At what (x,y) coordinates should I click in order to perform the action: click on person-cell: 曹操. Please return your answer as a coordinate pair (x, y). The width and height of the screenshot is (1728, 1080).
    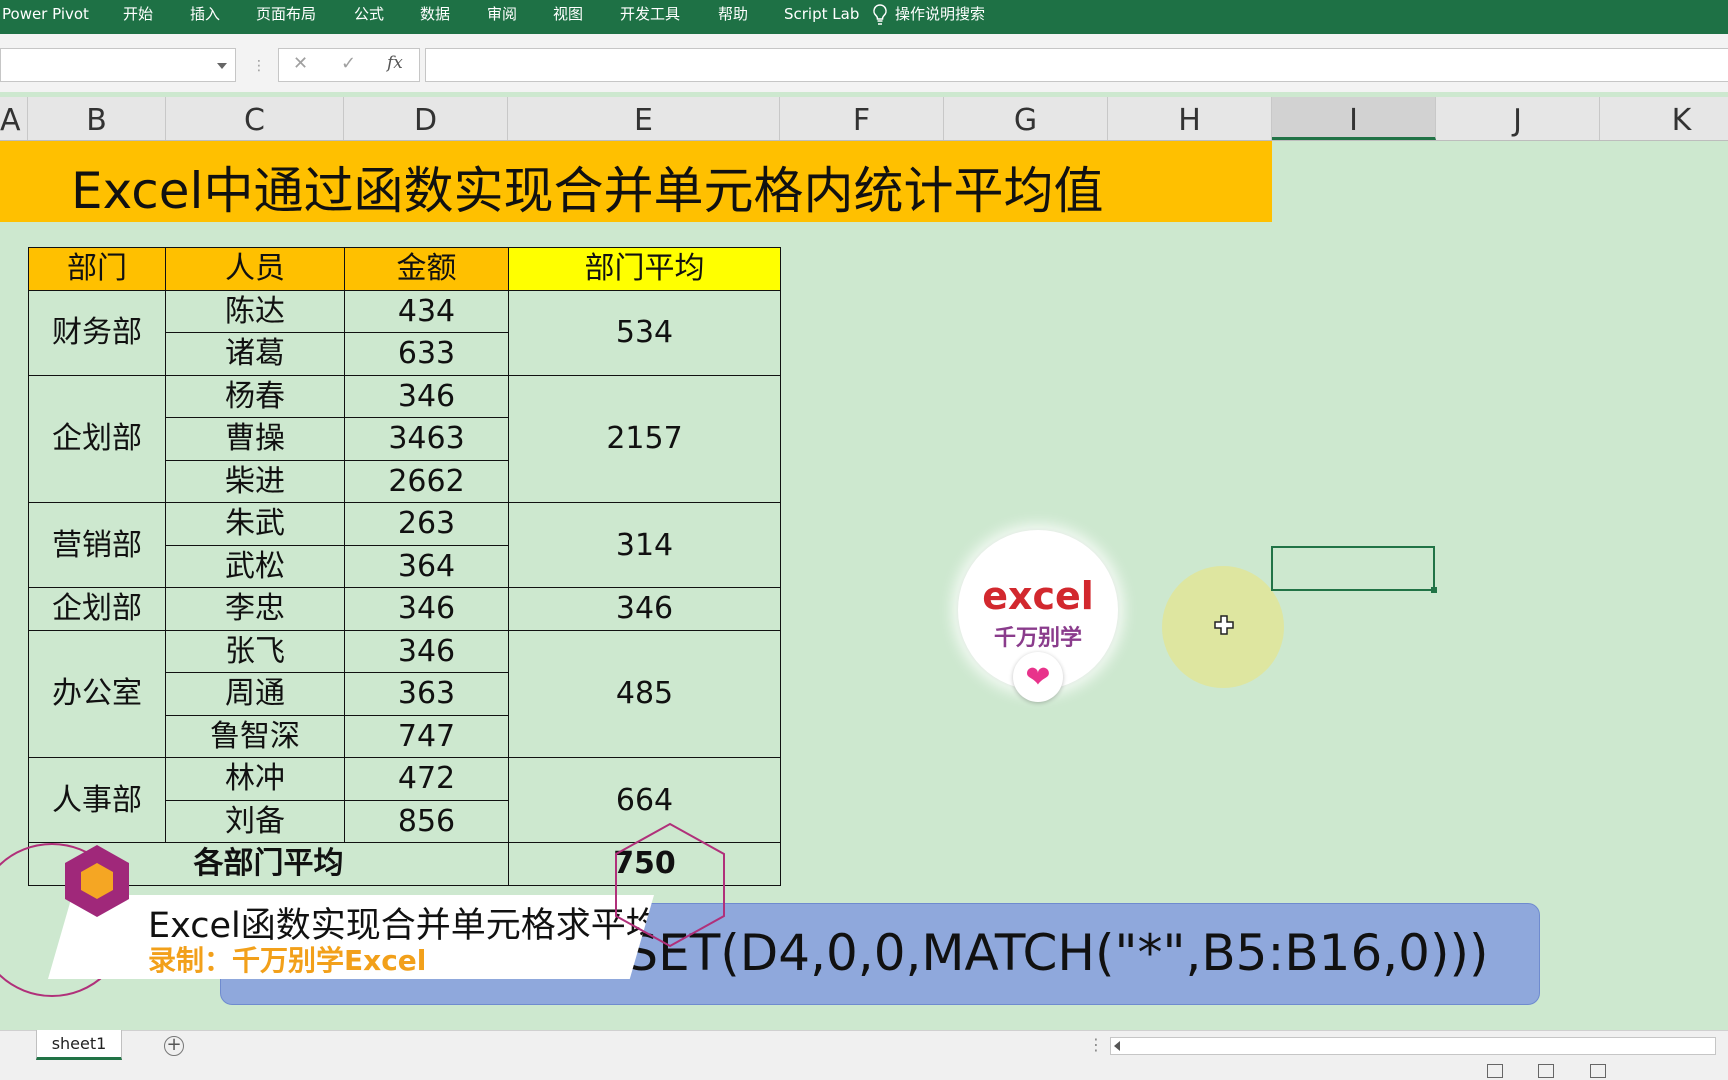
    Looking at the image, I should click on (255, 439).